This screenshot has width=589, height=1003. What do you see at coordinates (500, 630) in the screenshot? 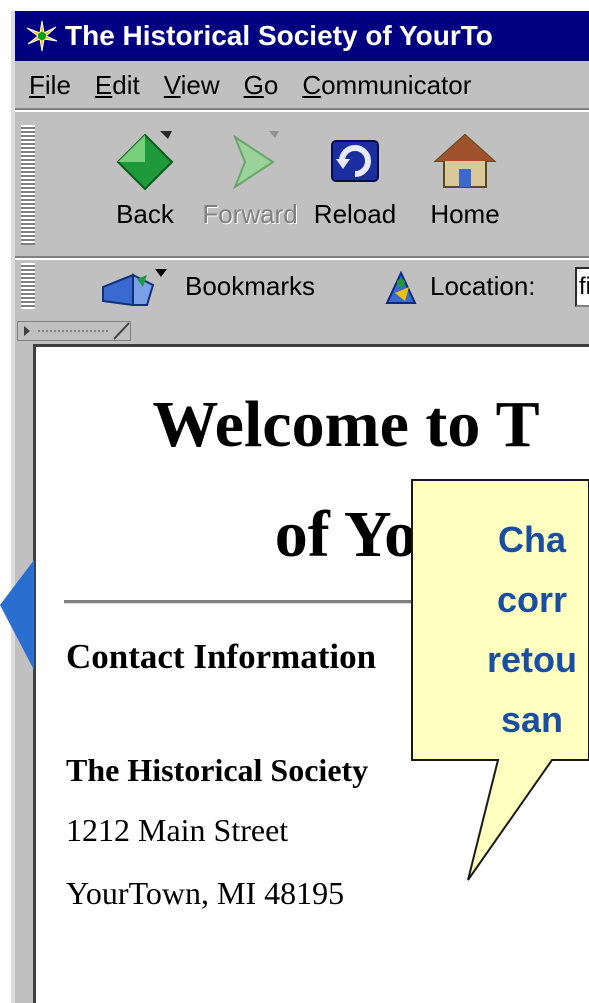
I see `callout-text: Cha corr retou san` at bounding box center [500, 630].